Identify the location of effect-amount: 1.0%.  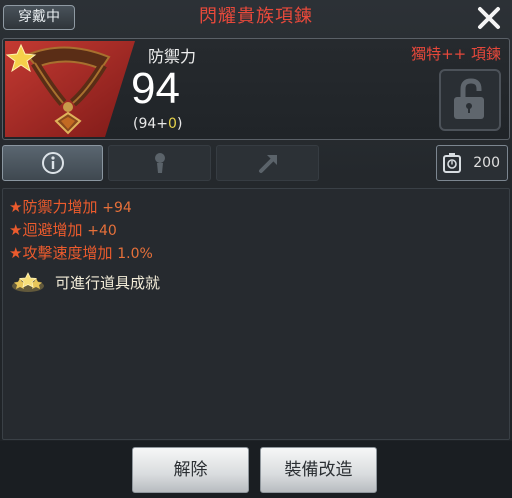
(135, 254).